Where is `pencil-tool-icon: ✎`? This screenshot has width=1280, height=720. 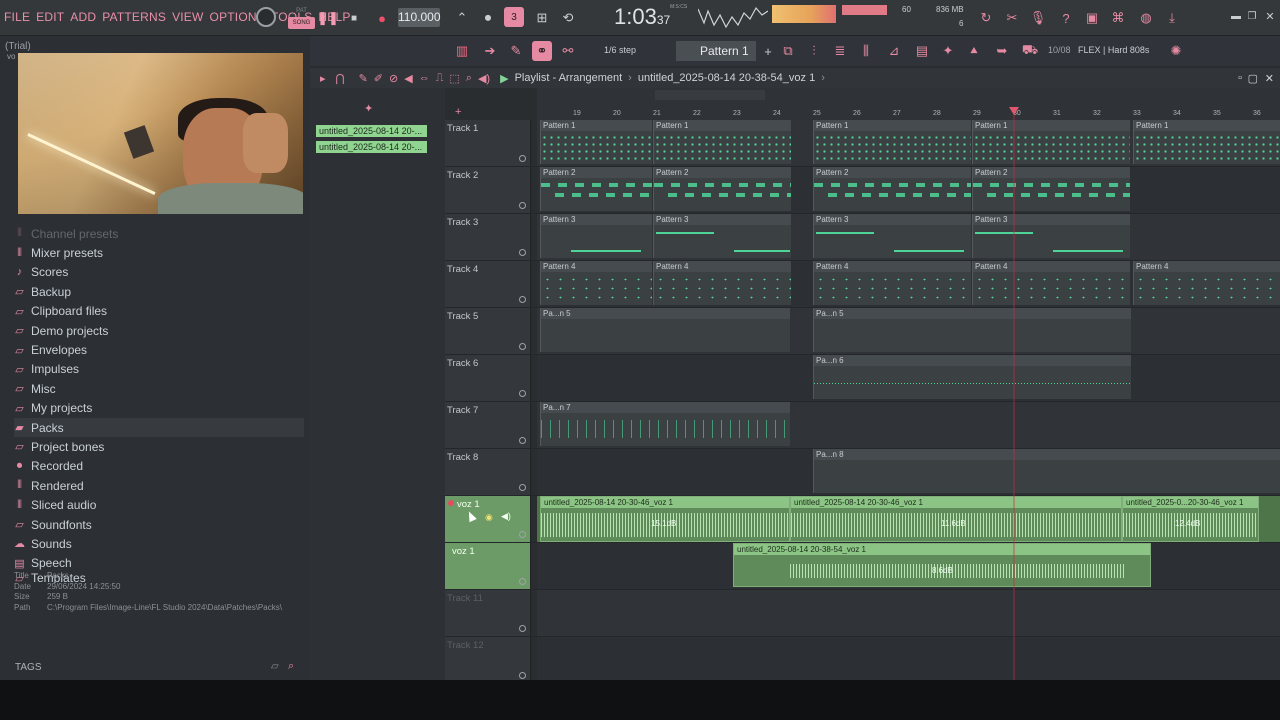 pencil-tool-icon: ✎ is located at coordinates (363, 78).